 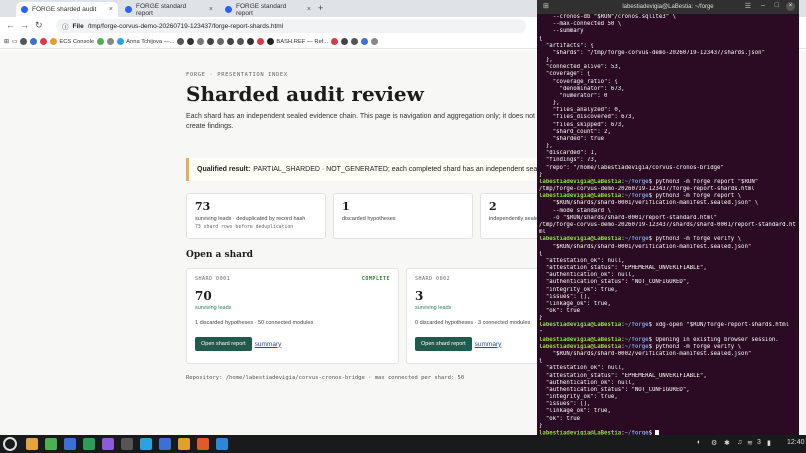 I want to click on bookmark-folder-icon: ▭, so click(x=14, y=42).